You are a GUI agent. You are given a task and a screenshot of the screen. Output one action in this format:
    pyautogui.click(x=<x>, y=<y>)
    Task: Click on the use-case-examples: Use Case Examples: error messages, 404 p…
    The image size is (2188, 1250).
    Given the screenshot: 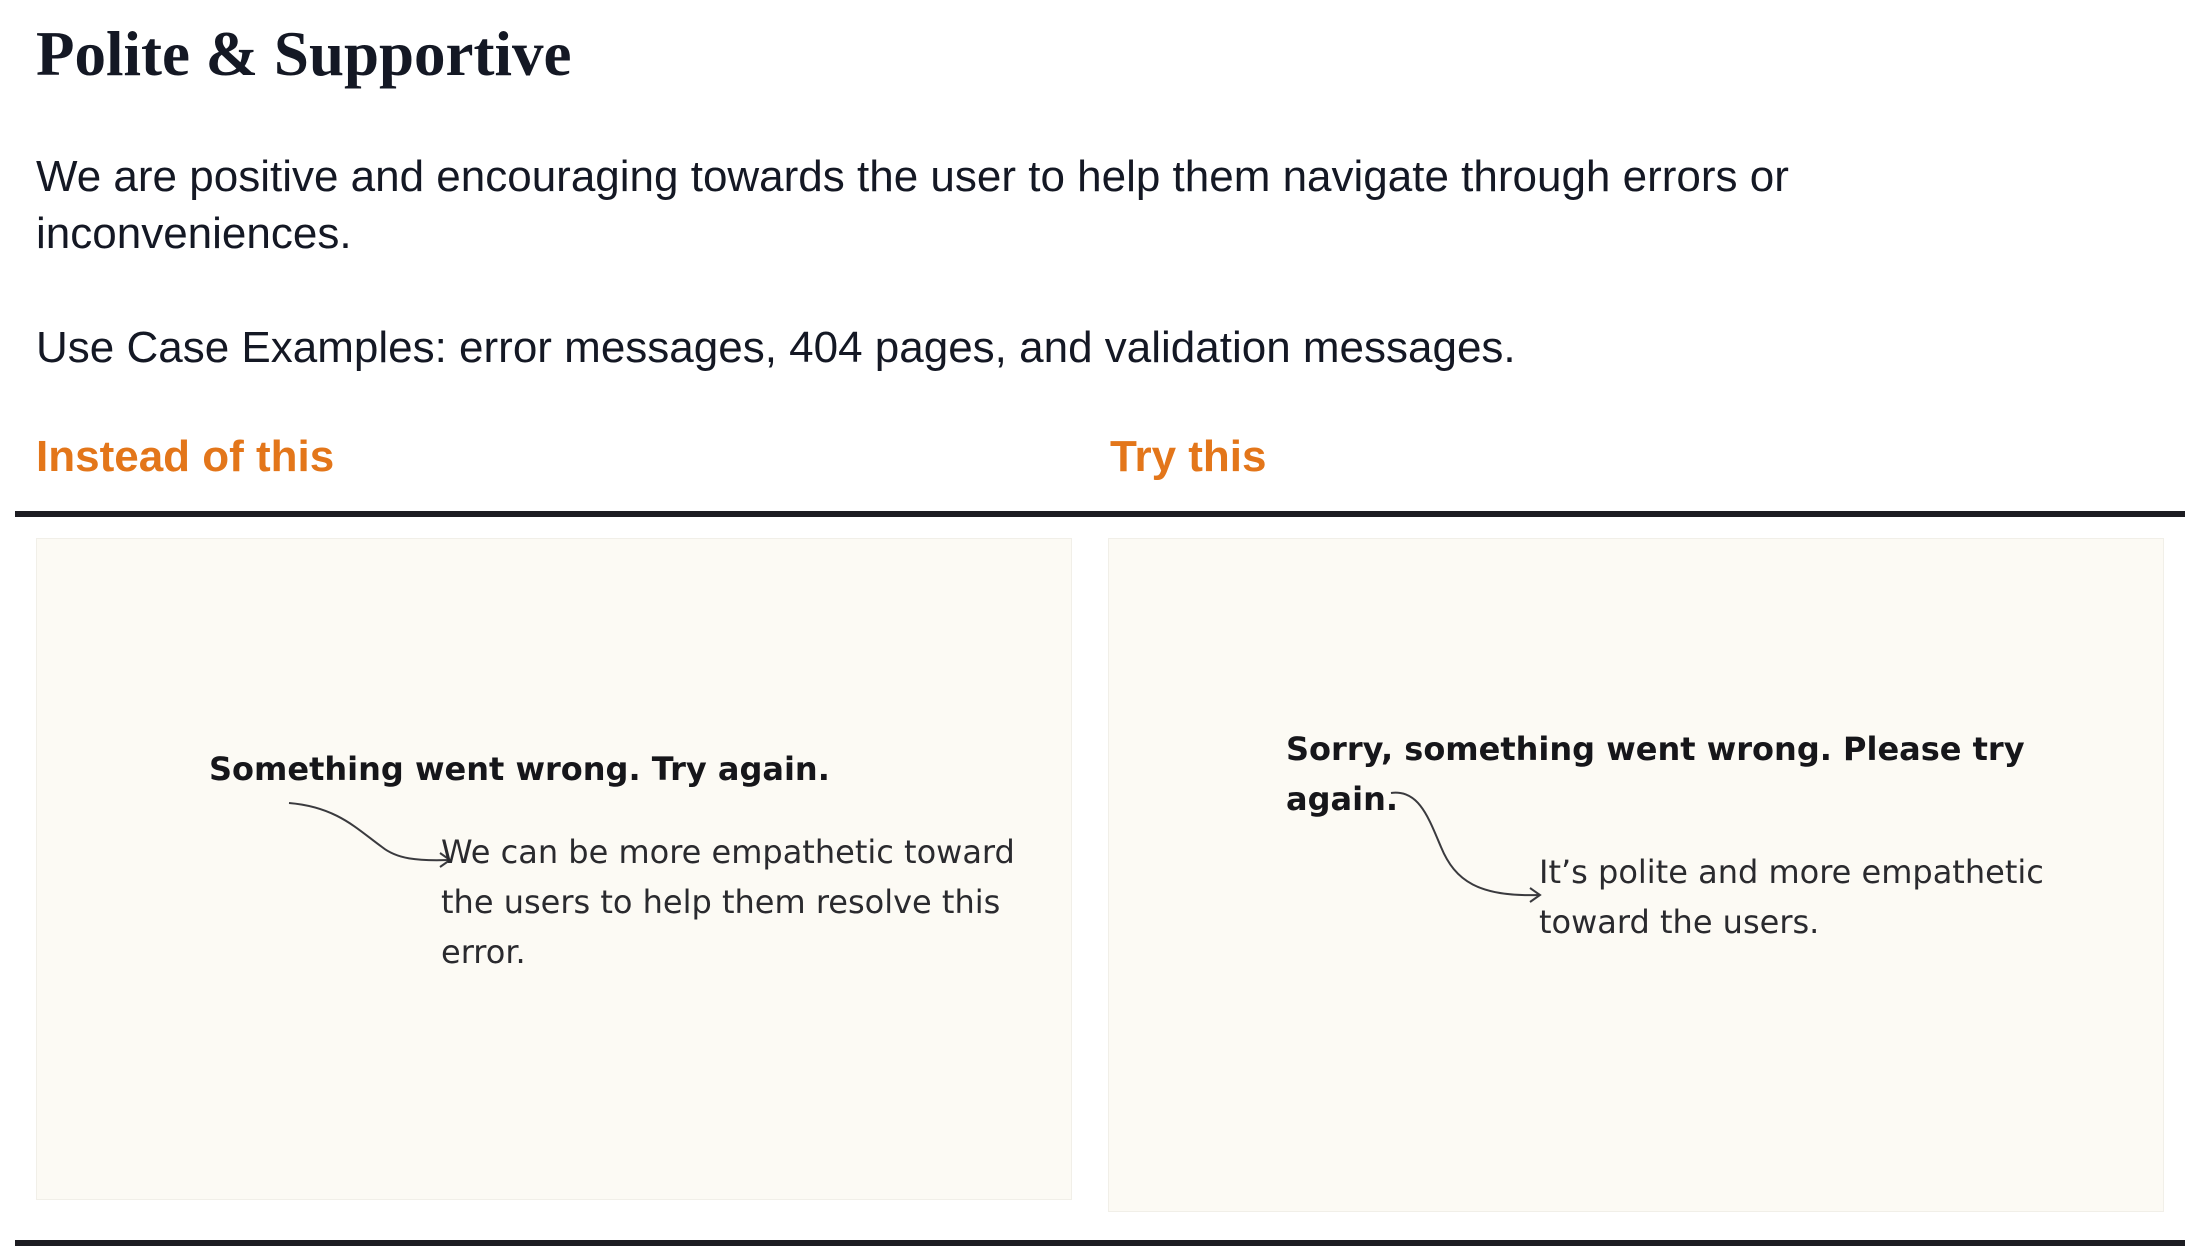 What is the action you would take?
    pyautogui.click(x=776, y=347)
    